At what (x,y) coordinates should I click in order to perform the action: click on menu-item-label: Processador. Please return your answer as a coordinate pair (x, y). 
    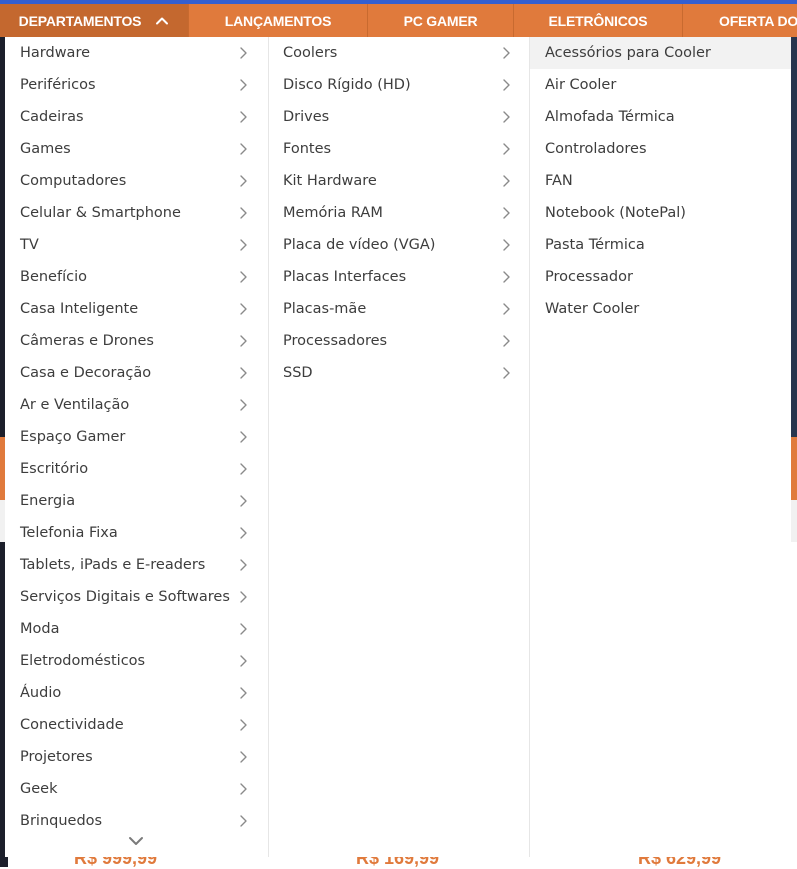
    Looking at the image, I should click on (589, 277).